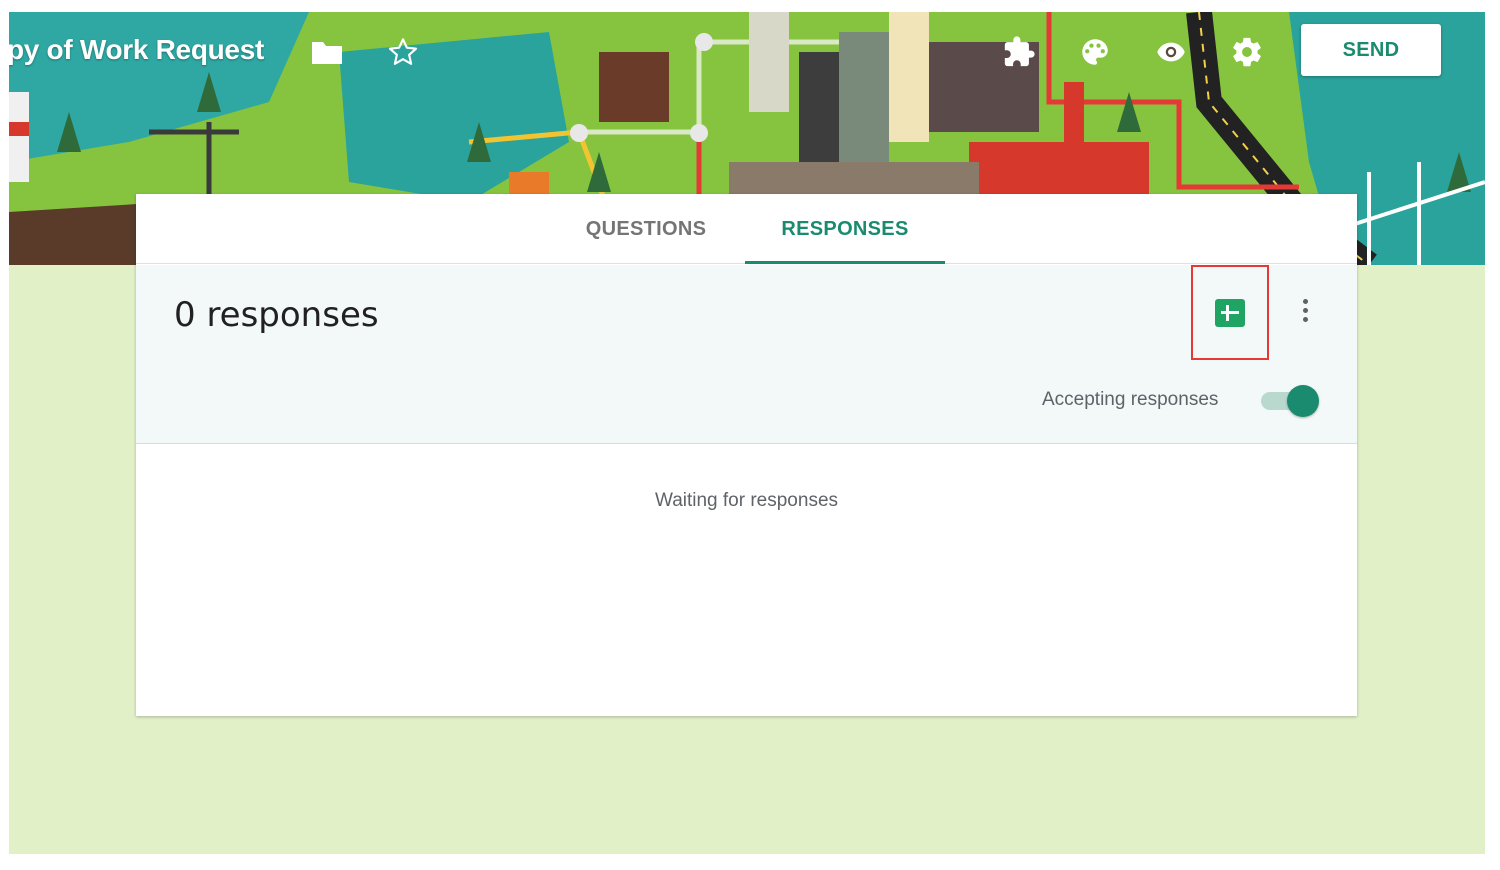  I want to click on addons-icon, so click(1019, 52).